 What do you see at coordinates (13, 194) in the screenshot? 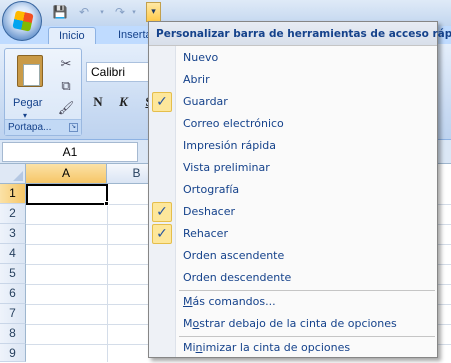
I see `row-header-1: 1` at bounding box center [13, 194].